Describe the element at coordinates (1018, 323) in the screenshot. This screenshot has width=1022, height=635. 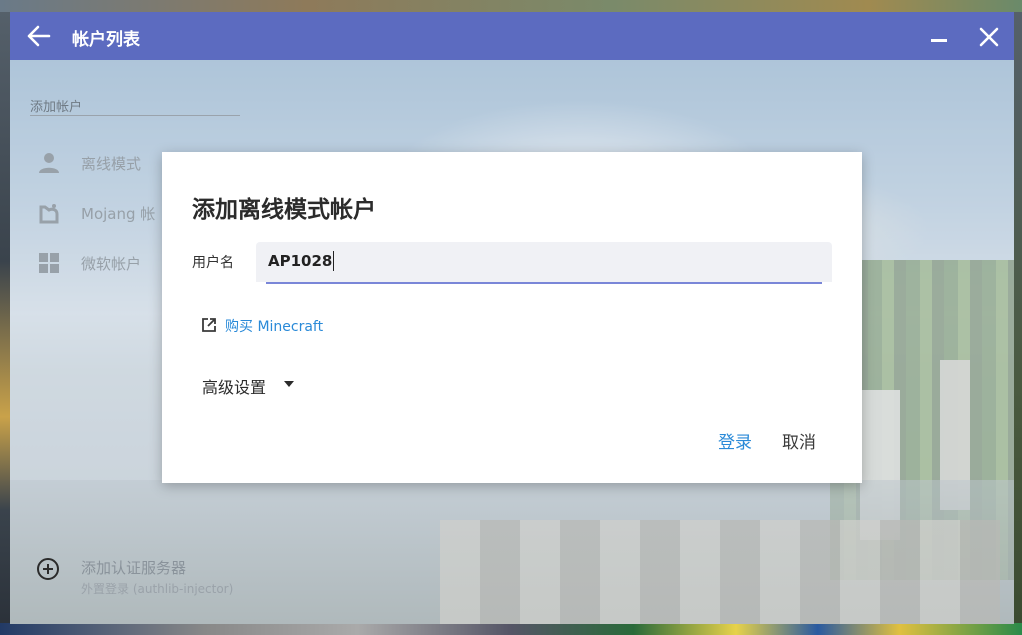
I see `desktop-strip-right` at that location.